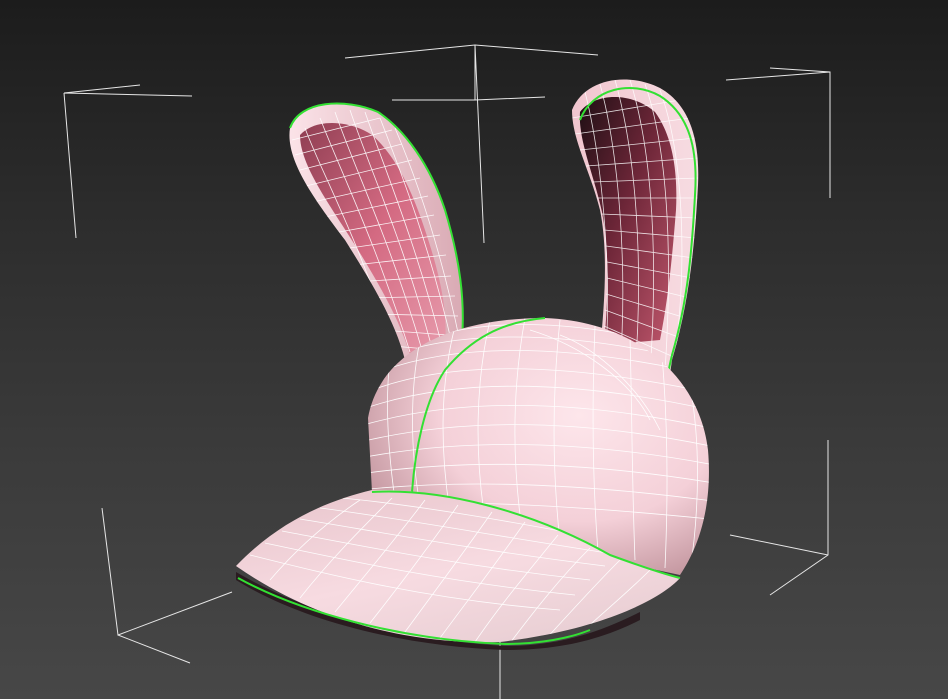 This screenshot has width=948, height=699. Describe the element at coordinates (167, 585) in the screenshot. I see `bracket-bottom-left` at that location.